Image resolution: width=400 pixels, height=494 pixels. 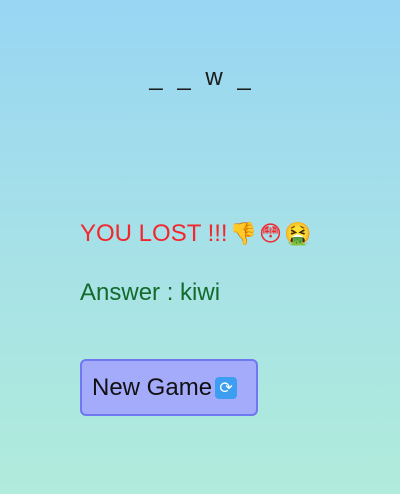 I want to click on refresh-icon: ⟳, so click(x=226, y=387).